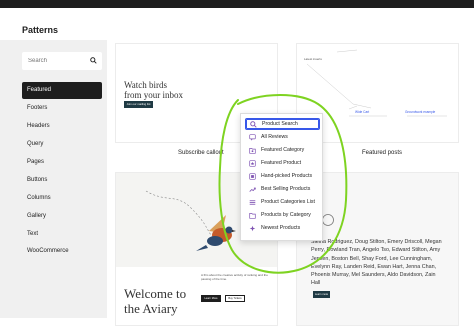  I want to click on dropdown-item-best-selling-products: Best Selling Products, so click(282, 189).